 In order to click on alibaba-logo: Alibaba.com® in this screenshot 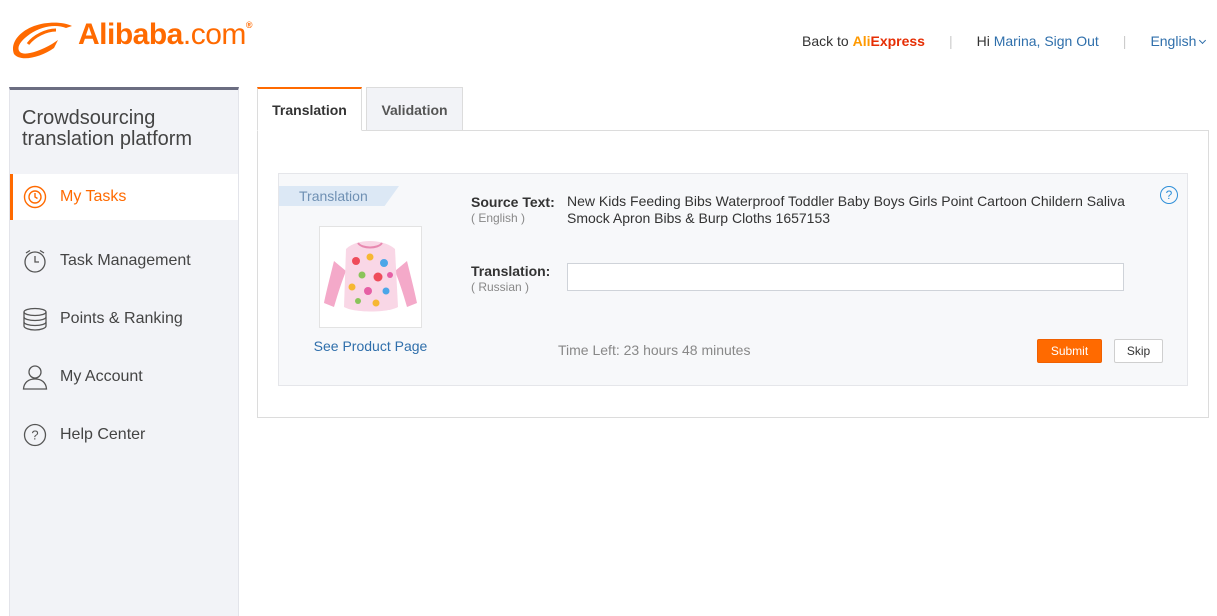, I will do `click(134, 39)`.